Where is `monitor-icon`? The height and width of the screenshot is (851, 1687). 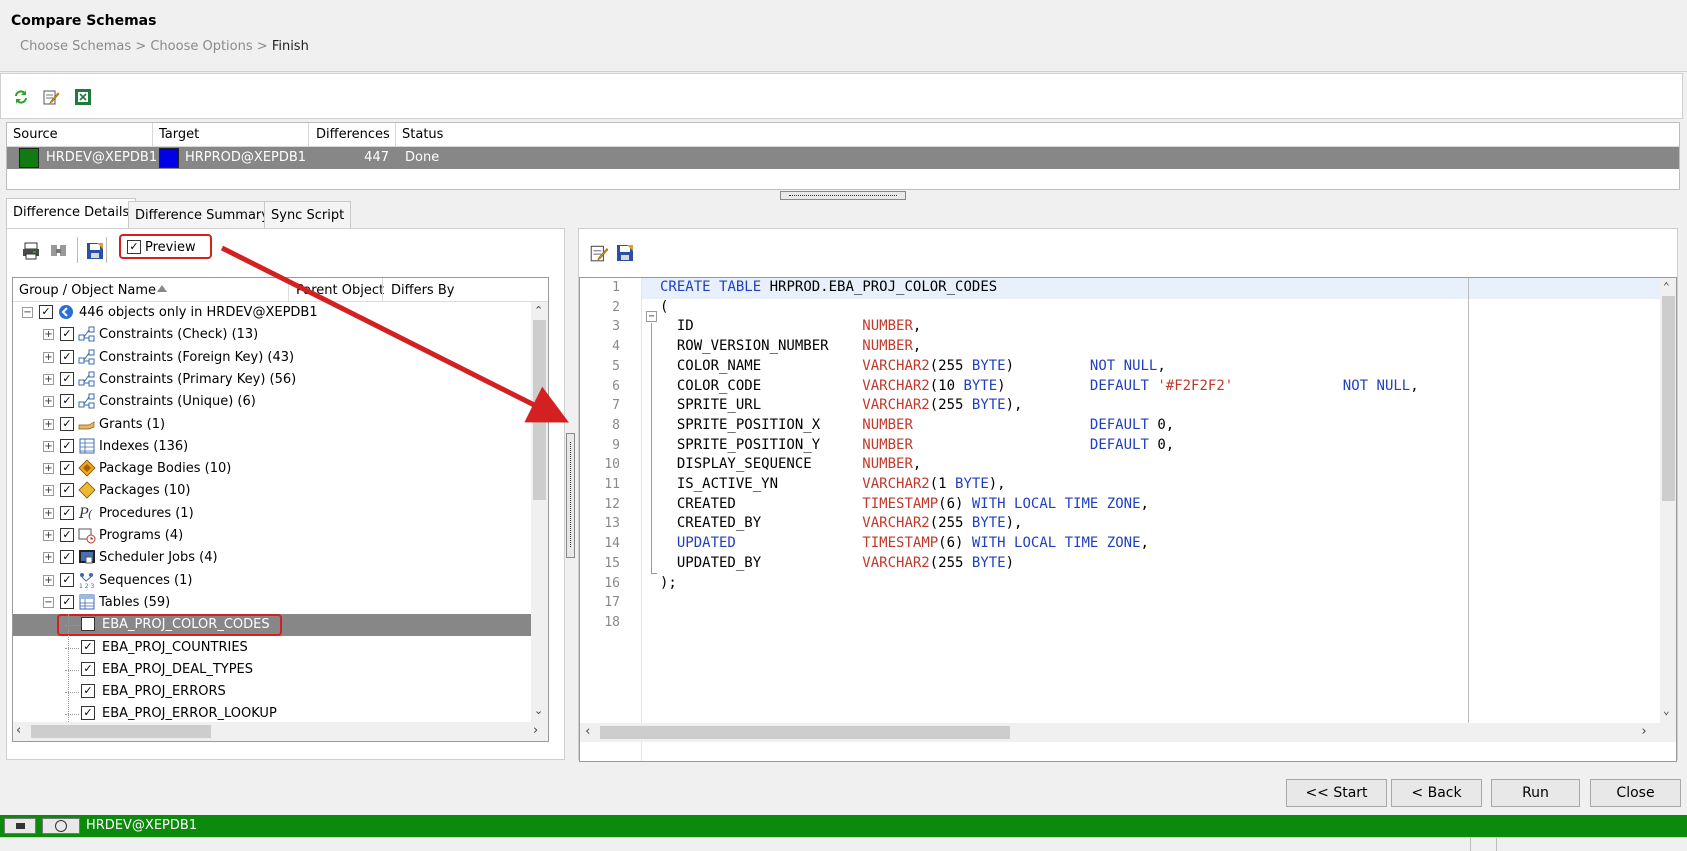 monitor-icon is located at coordinates (20, 826).